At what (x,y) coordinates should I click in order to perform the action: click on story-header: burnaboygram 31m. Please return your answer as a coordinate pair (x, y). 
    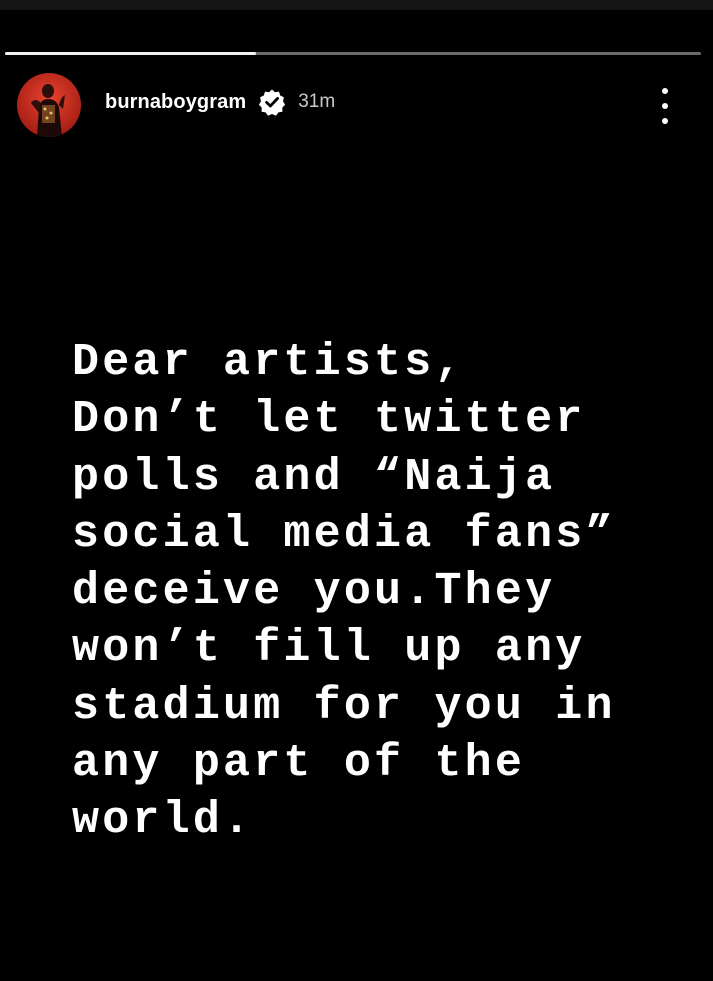
    Looking at the image, I should click on (176, 105).